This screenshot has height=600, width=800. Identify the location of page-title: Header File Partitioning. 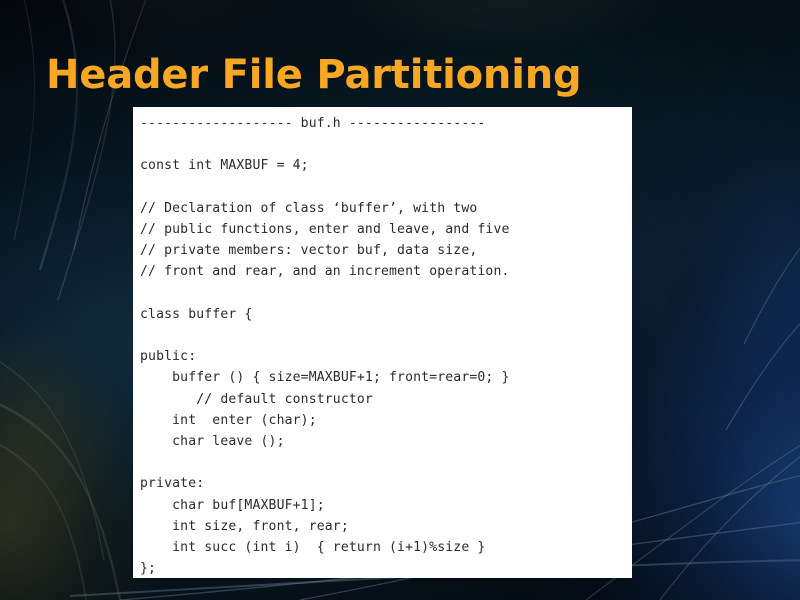
(314, 75).